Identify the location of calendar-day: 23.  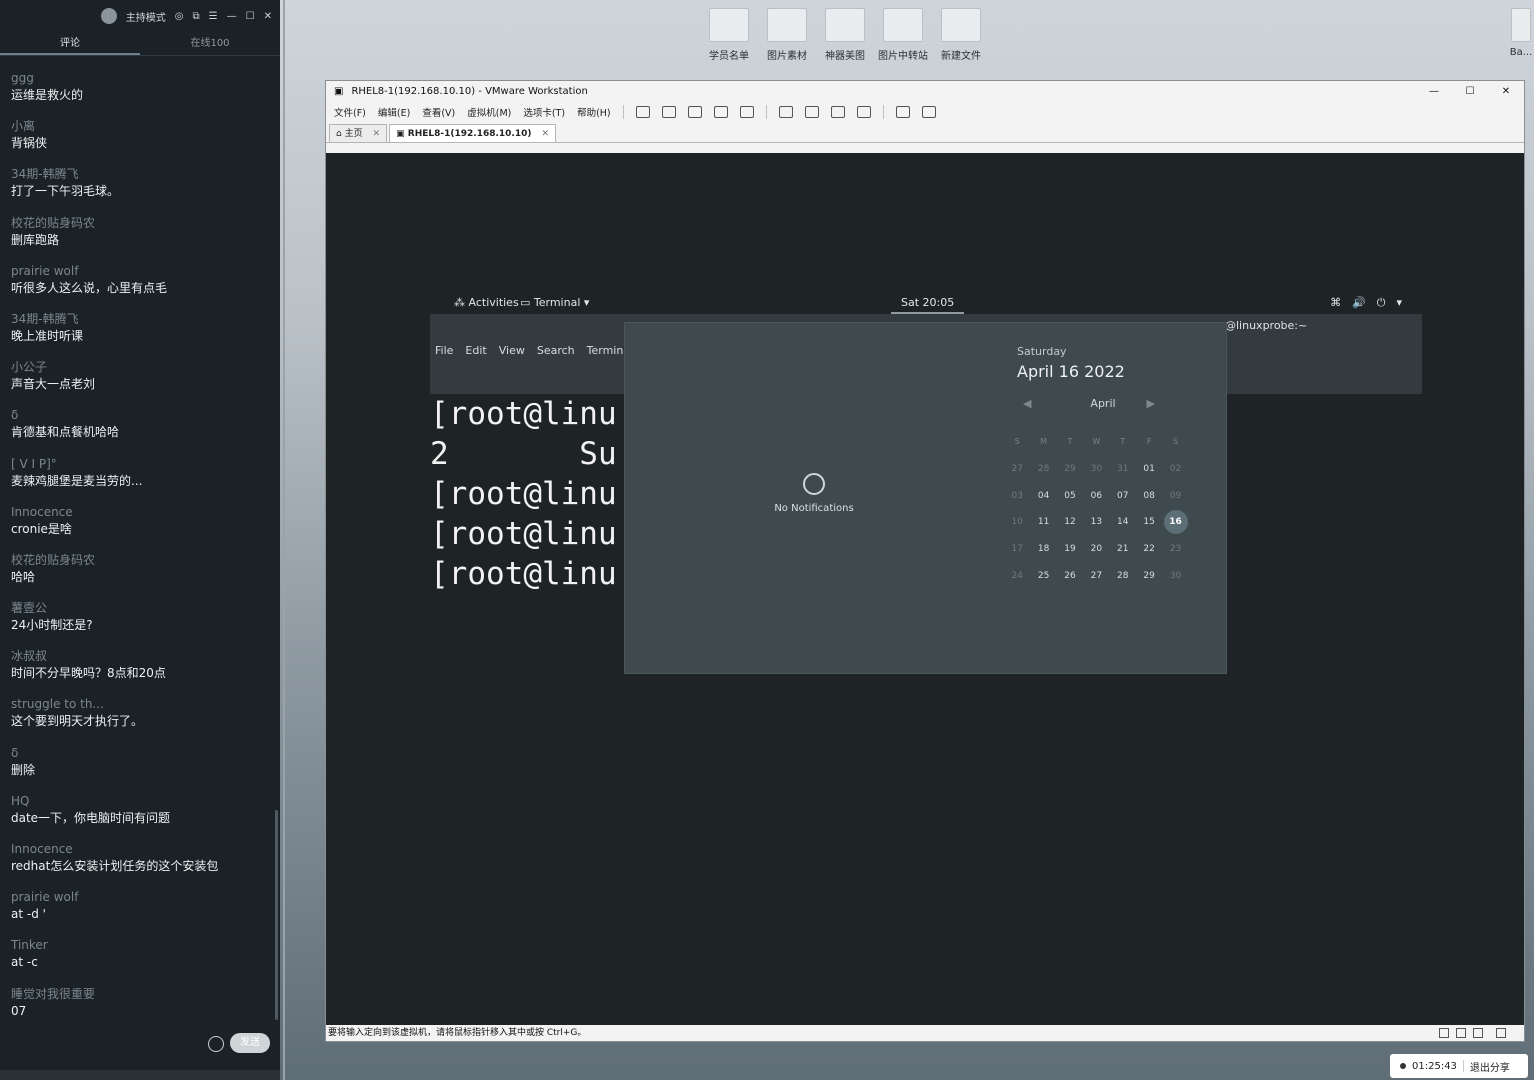
(1175, 549).